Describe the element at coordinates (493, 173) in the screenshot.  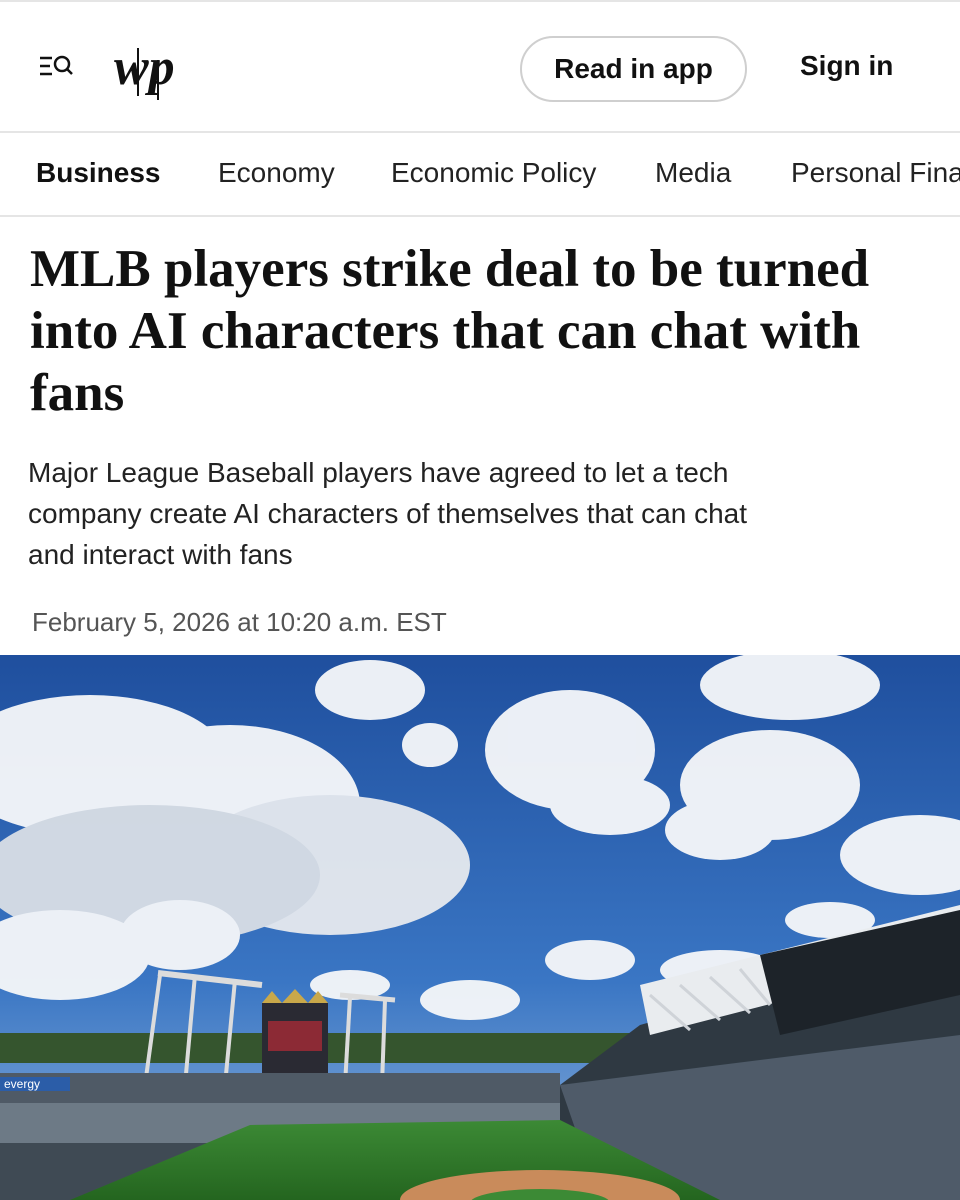
I see `nav-item-economic-policy: Economic Policy` at that location.